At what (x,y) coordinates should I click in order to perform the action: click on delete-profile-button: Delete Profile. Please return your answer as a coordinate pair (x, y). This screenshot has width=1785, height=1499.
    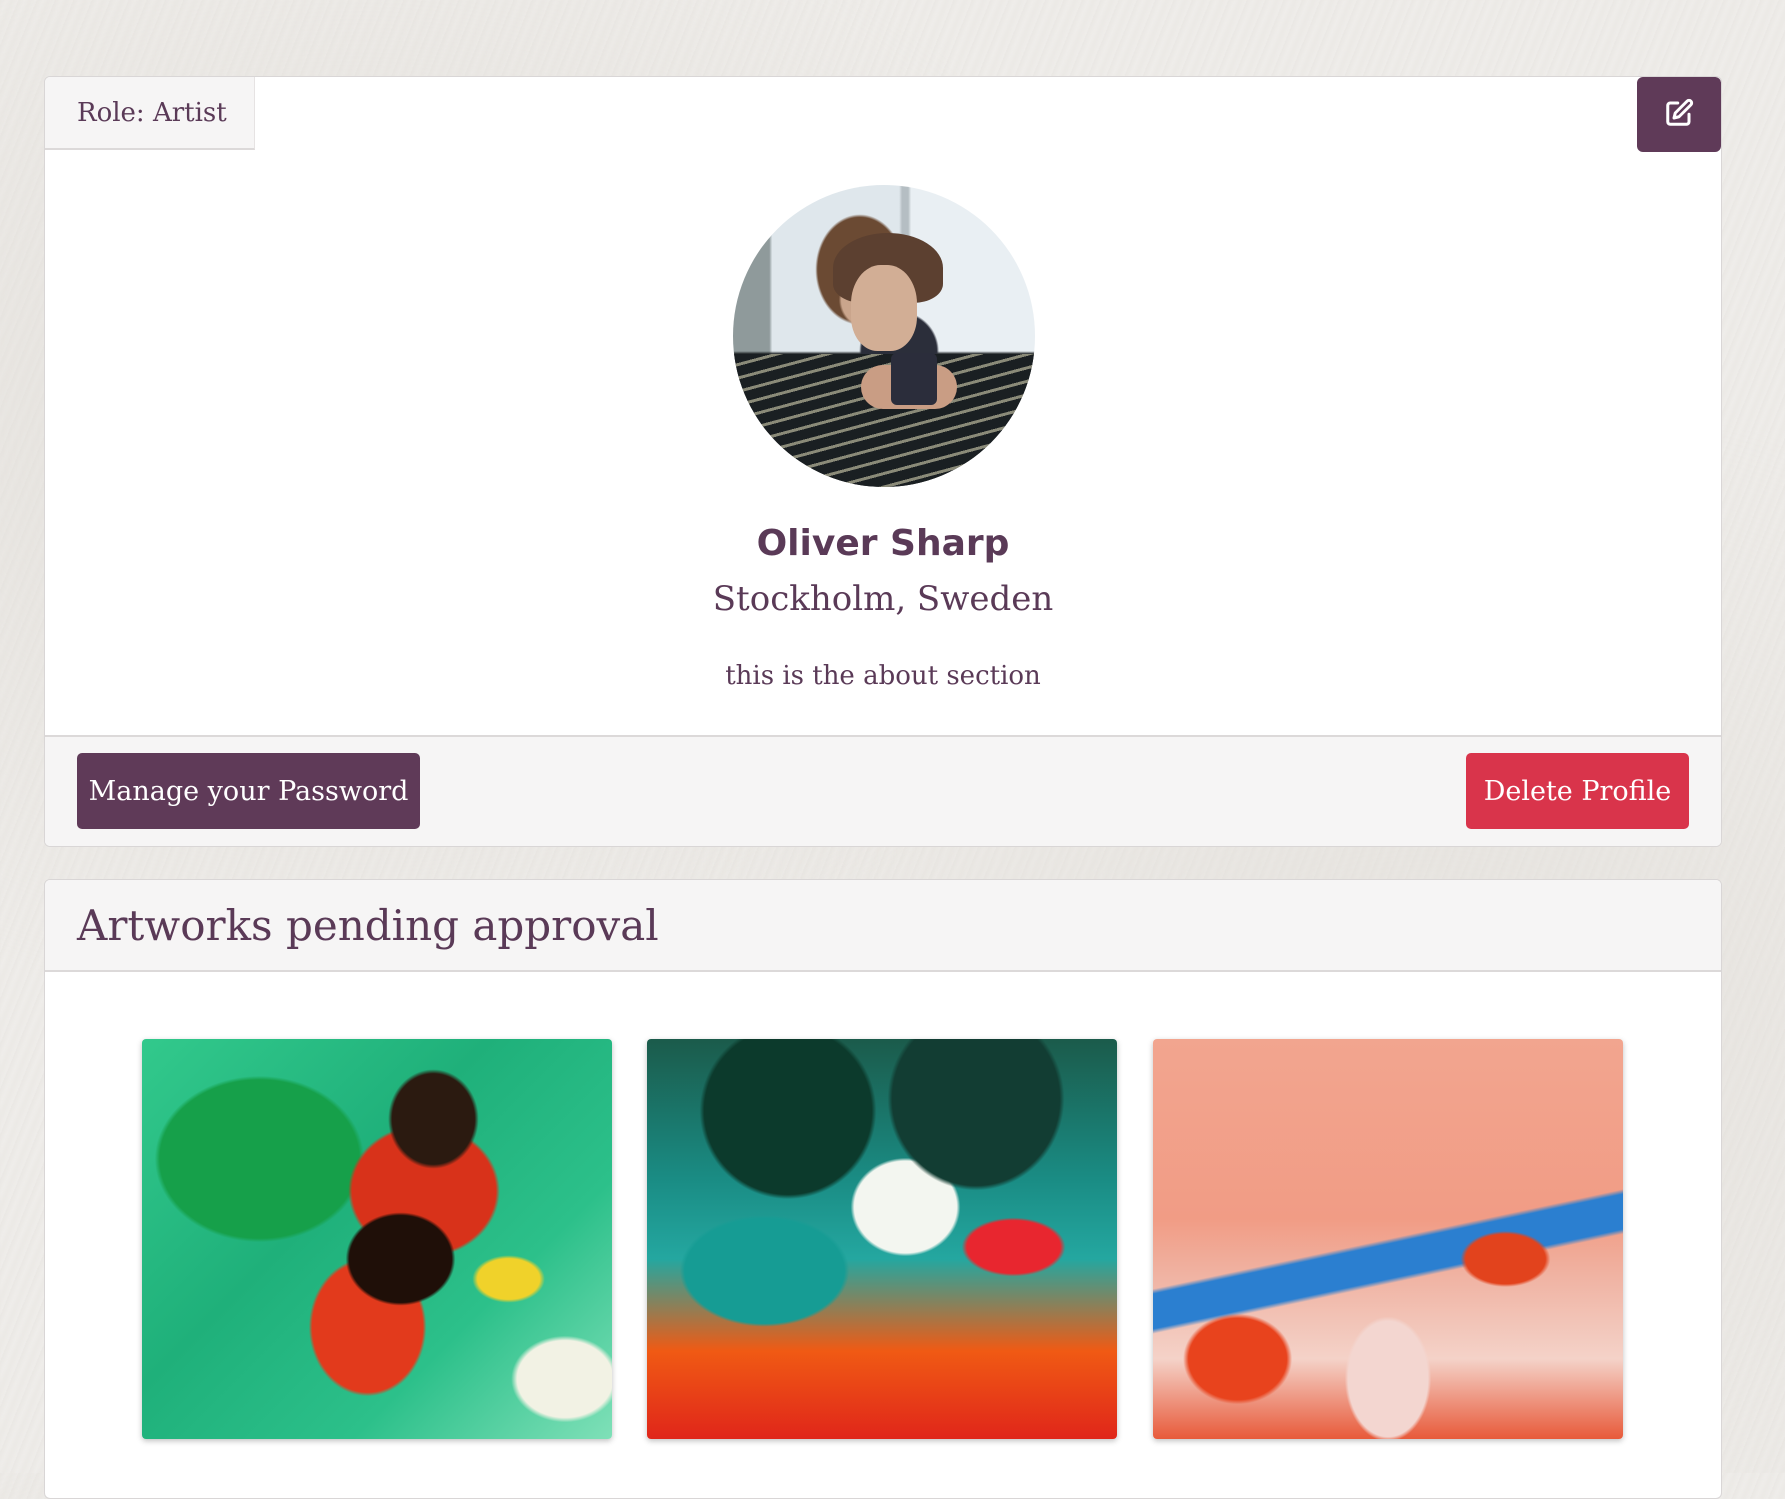
    Looking at the image, I should click on (1577, 791).